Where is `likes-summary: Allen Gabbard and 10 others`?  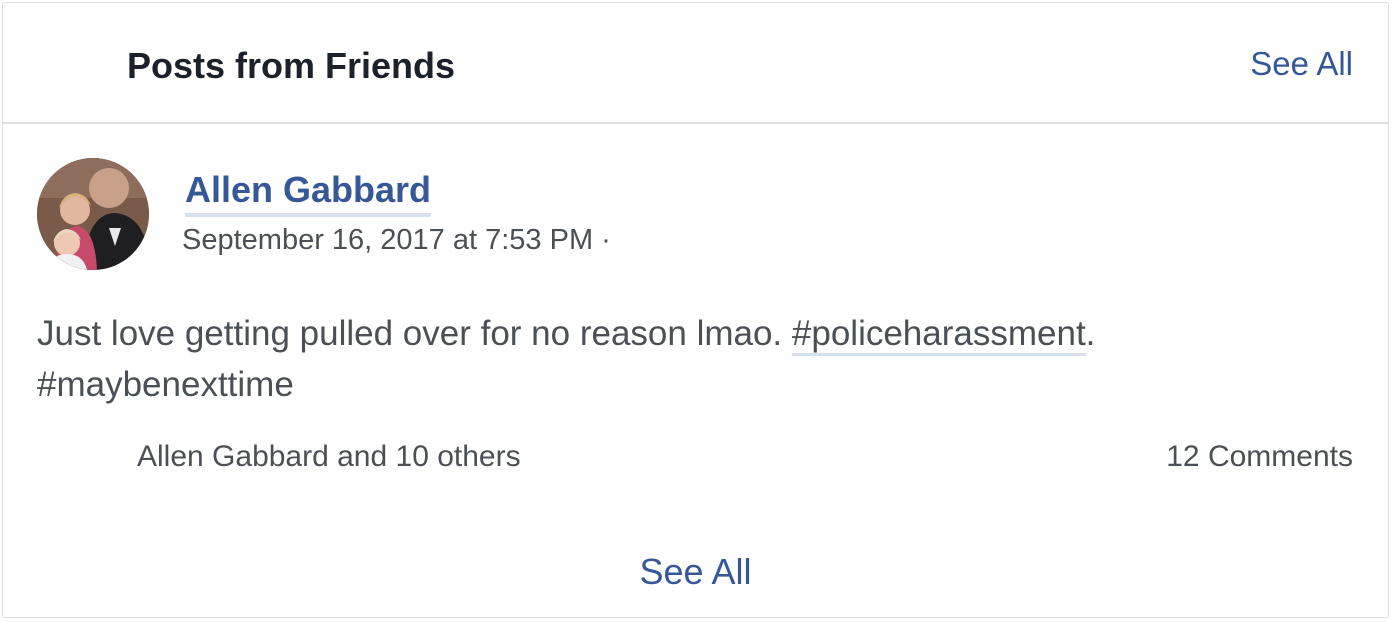 likes-summary: Allen Gabbard and 10 others is located at coordinates (329, 457).